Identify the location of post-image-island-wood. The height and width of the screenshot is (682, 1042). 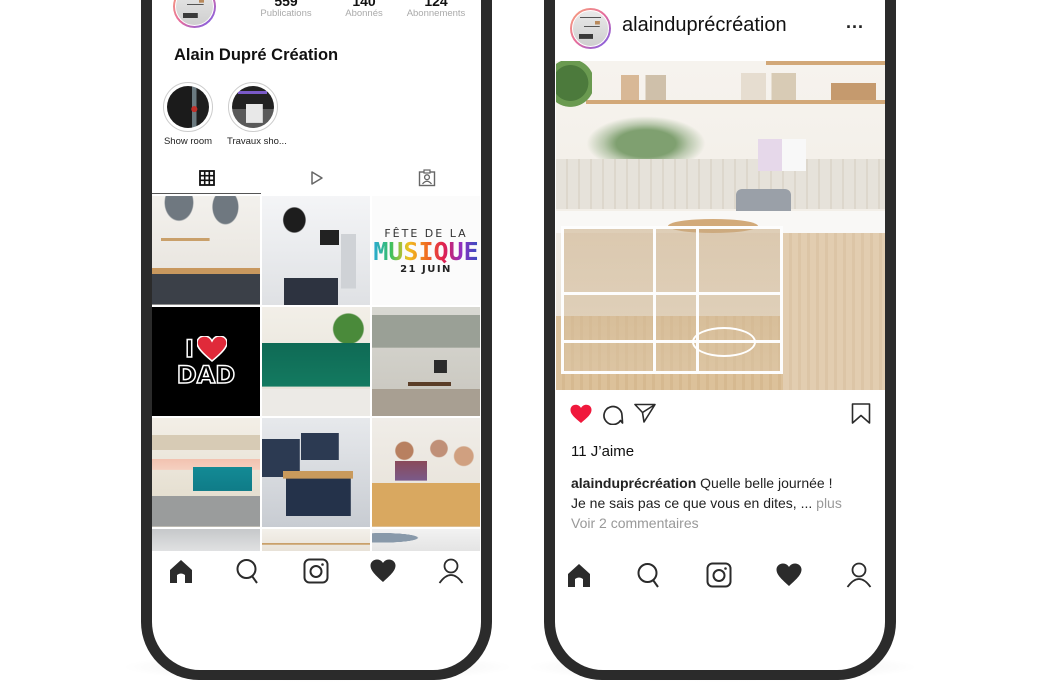
(834, 311).